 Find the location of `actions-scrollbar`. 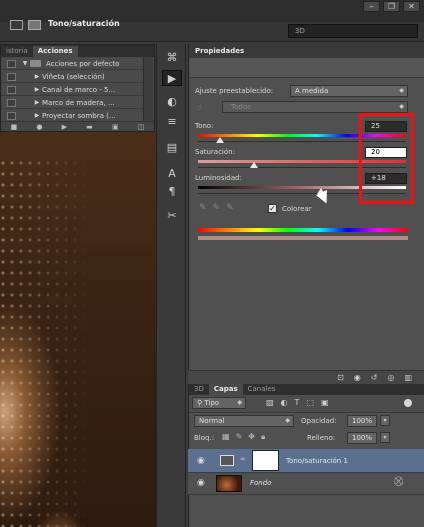

actions-scrollbar is located at coordinates (148, 89).